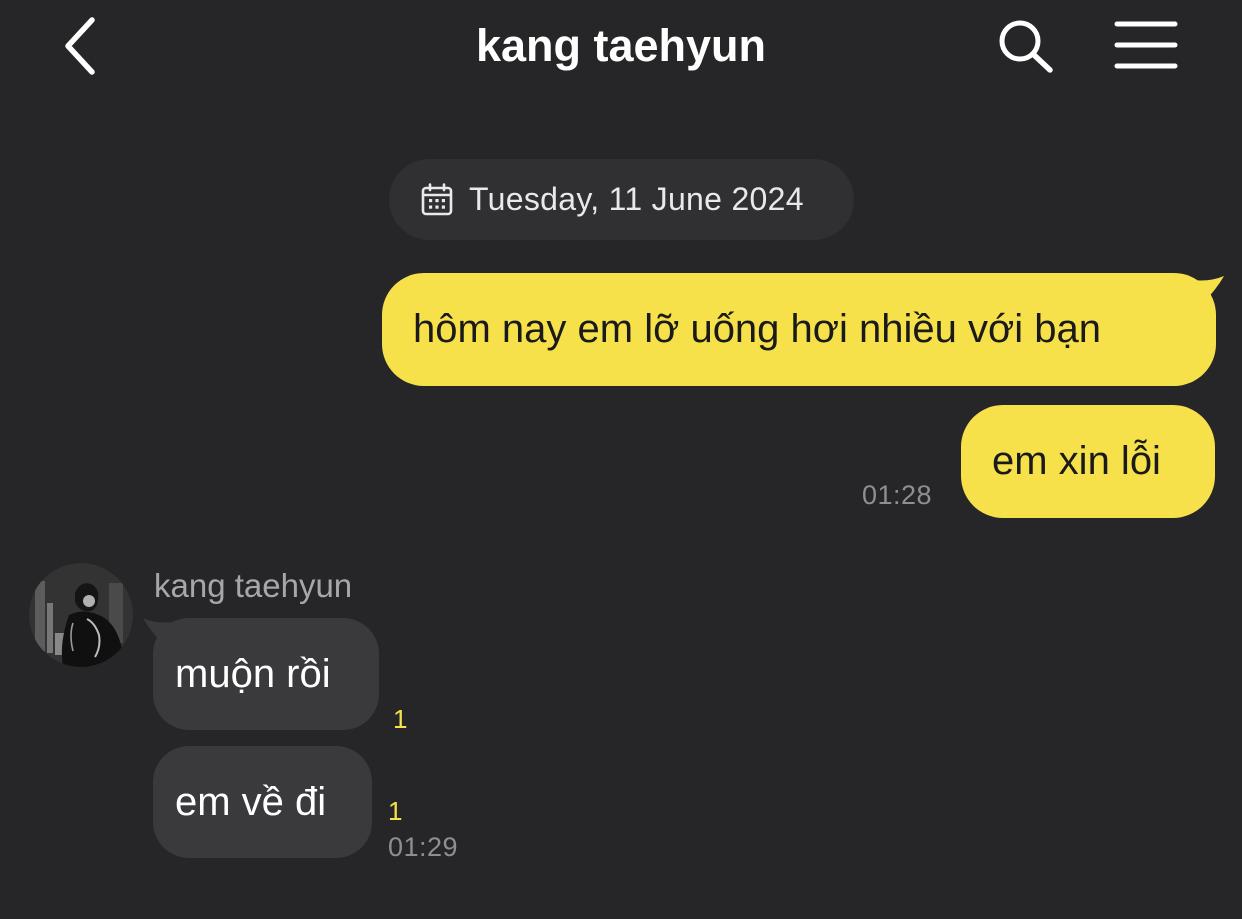 This screenshot has width=1242, height=919. I want to click on message-text: muộn rồi, so click(253, 673).